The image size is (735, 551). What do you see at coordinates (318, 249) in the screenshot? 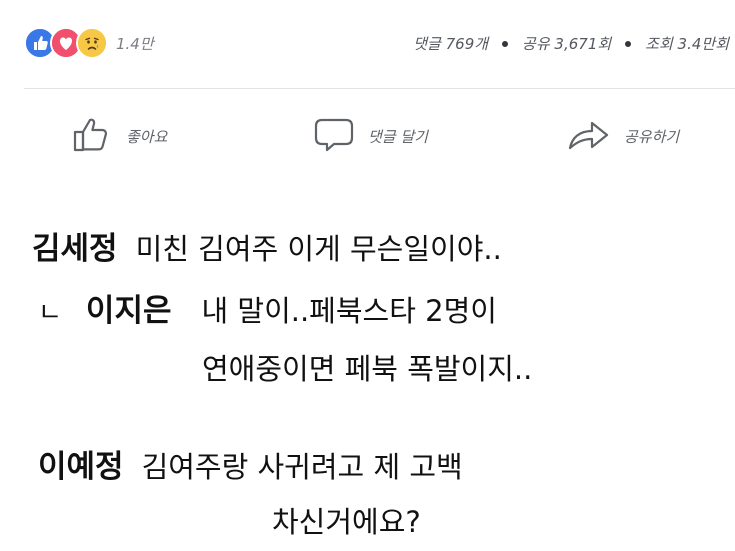
I see `comment-text: 미친 김여주 이게 무슨일이야..` at bounding box center [318, 249].